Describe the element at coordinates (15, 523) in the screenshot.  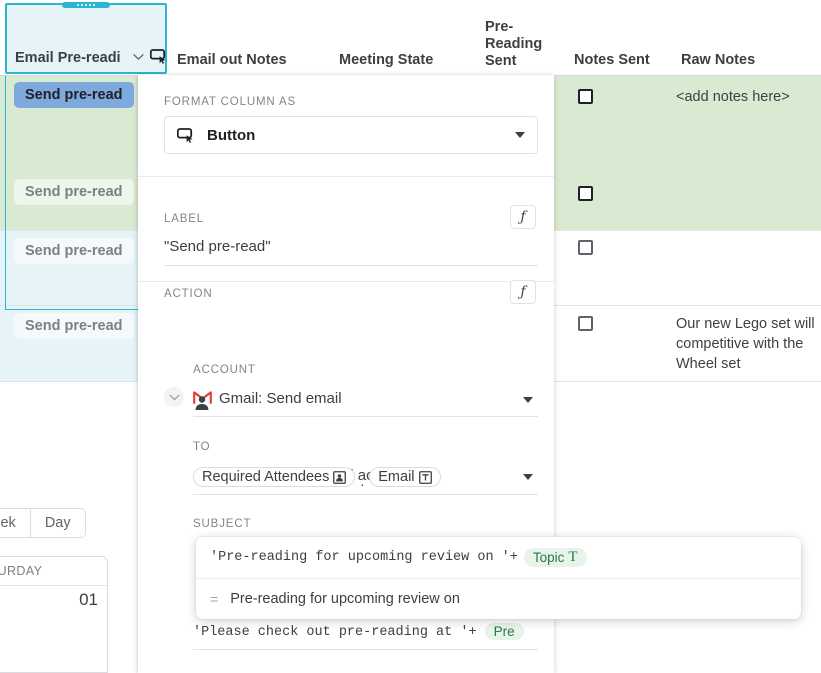
I see `calendar-view-week: Week` at that location.